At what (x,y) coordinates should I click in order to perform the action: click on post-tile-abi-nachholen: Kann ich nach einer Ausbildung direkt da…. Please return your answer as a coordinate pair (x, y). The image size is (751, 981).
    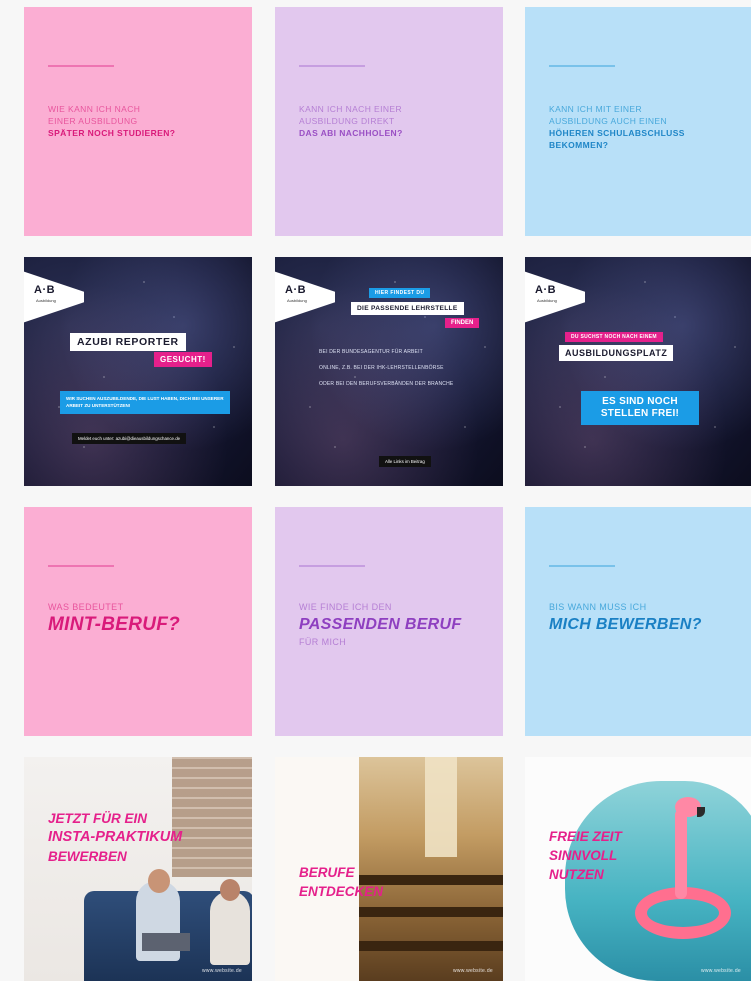
    Looking at the image, I should click on (389, 121).